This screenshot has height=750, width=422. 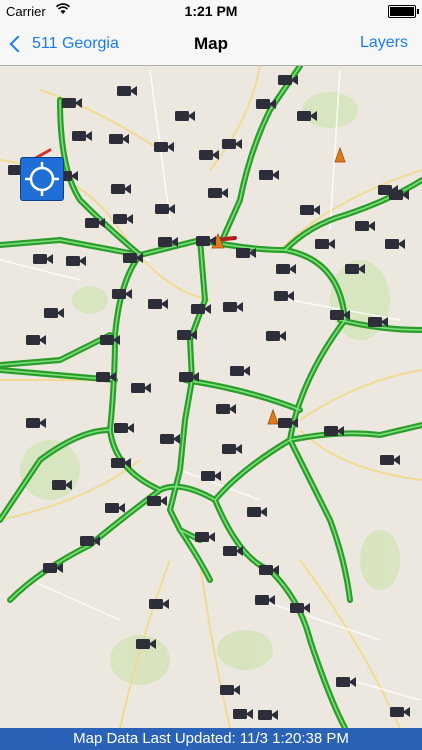 I want to click on navigation-bar: 511 Georgia Map Layers, so click(x=211, y=44).